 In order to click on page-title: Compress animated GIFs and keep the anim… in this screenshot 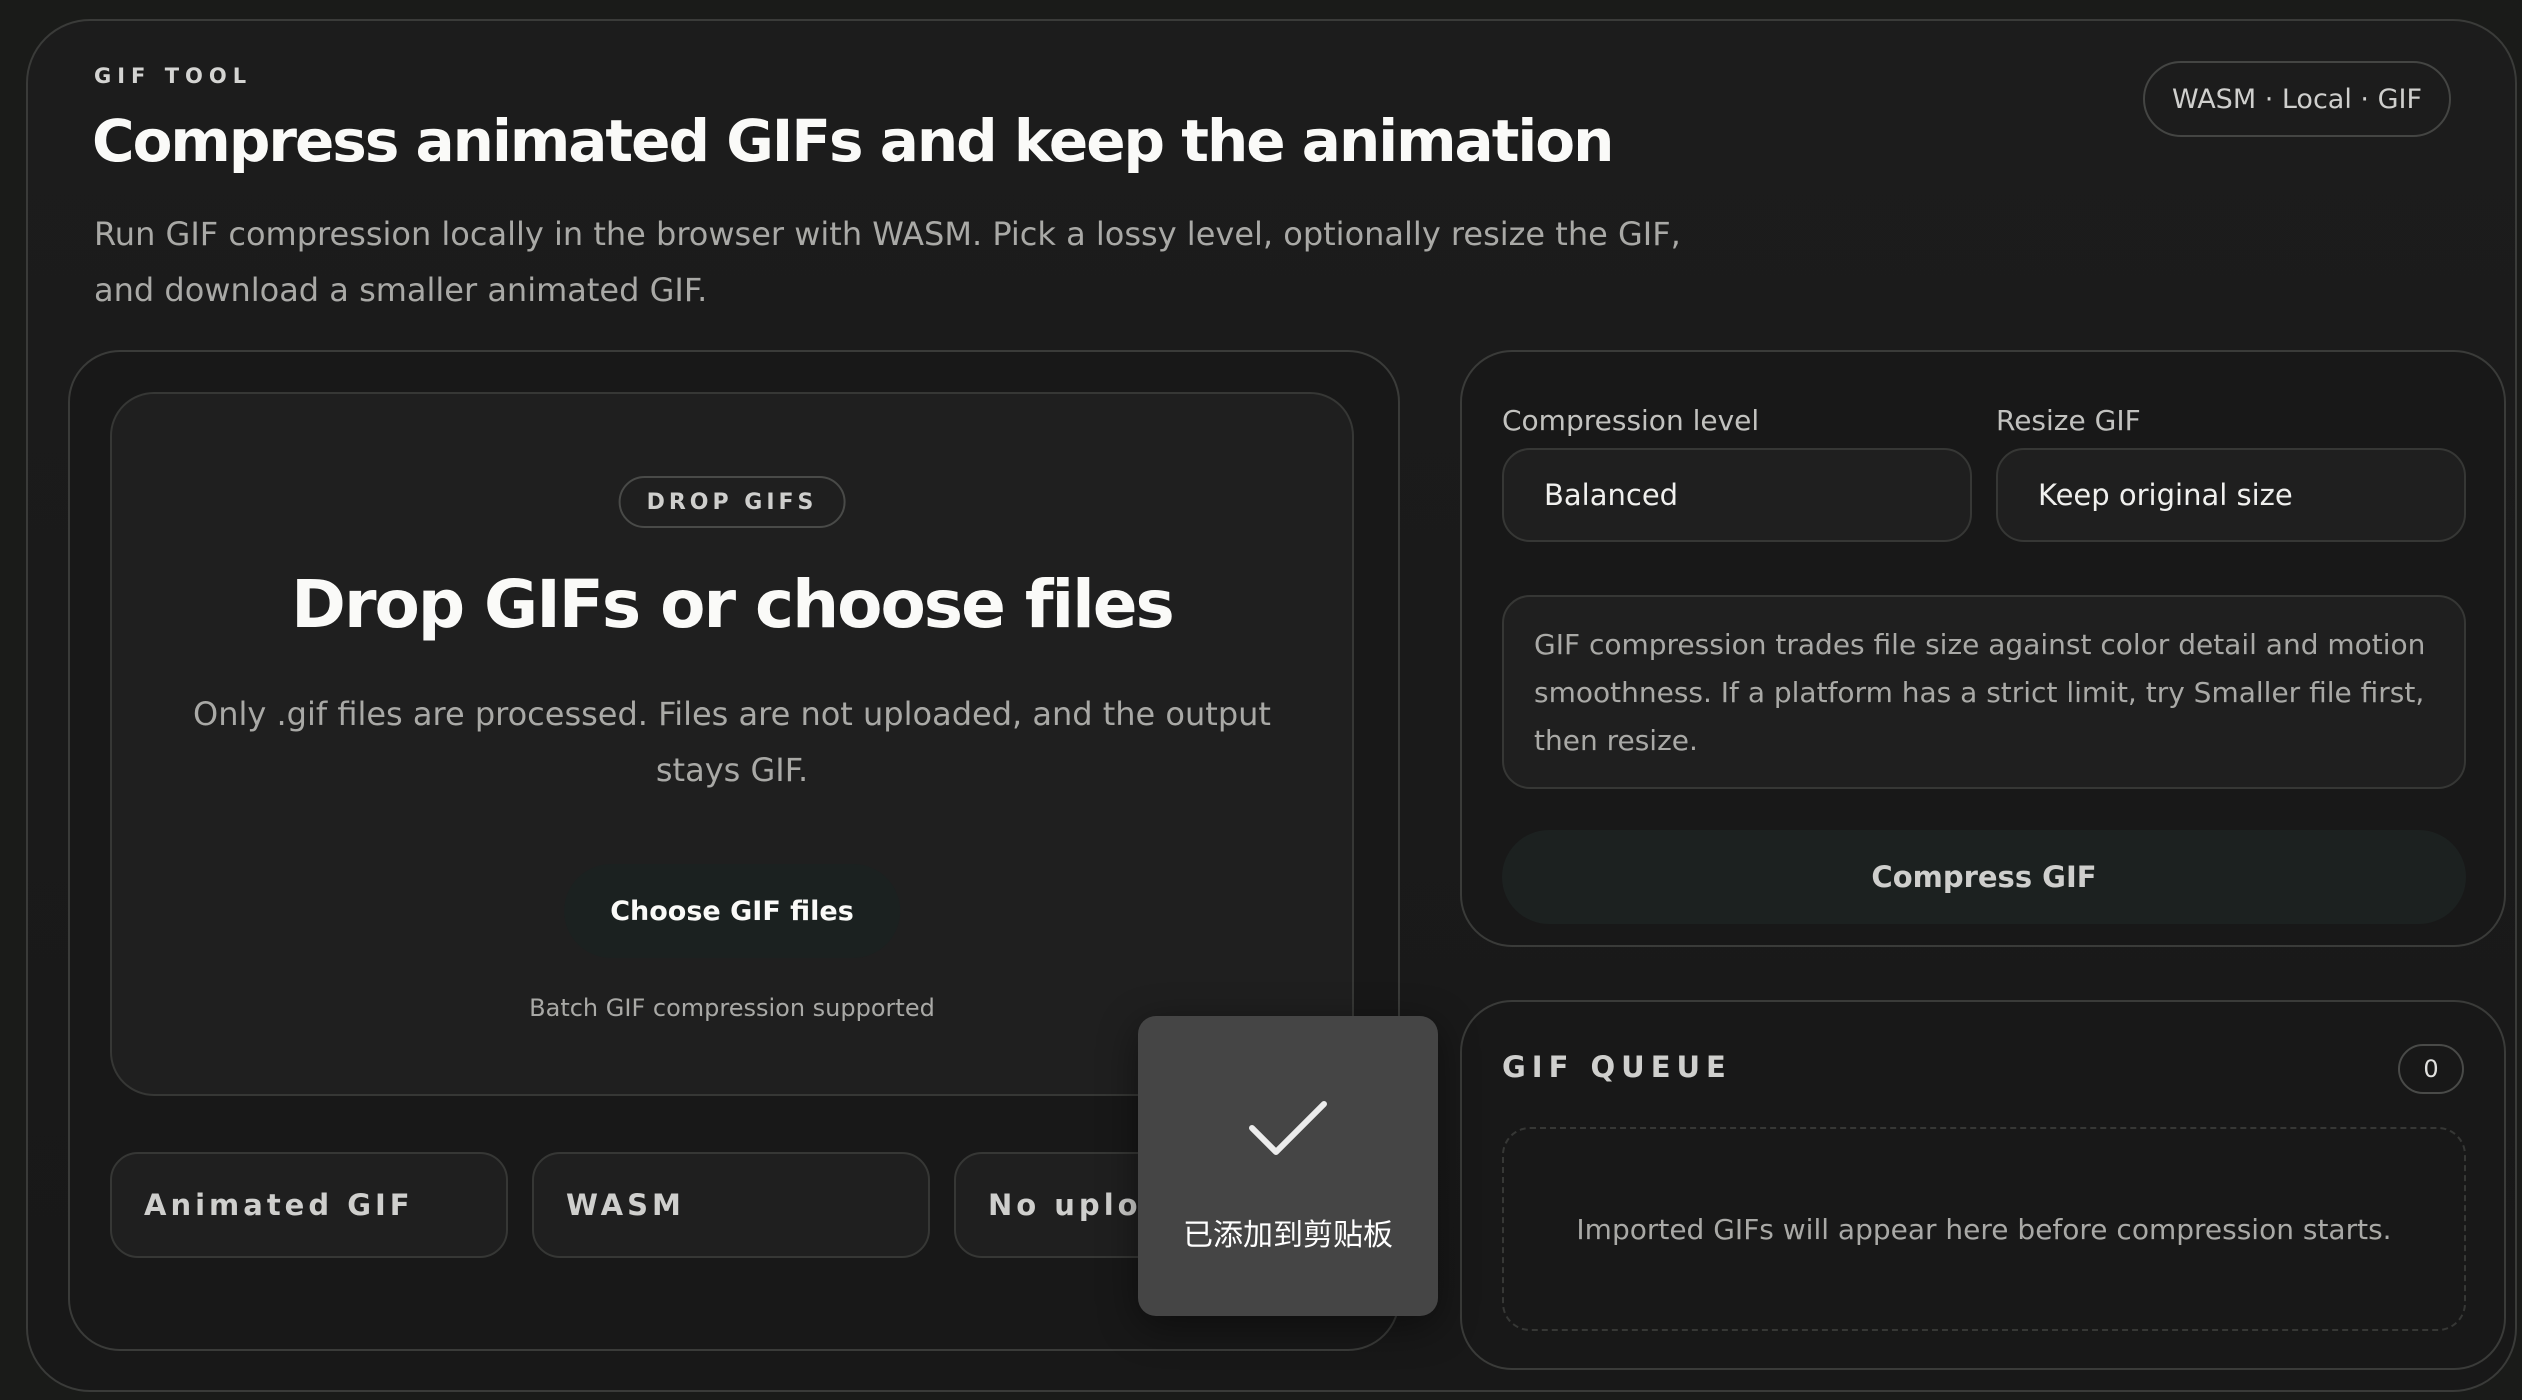, I will do `click(853, 141)`.